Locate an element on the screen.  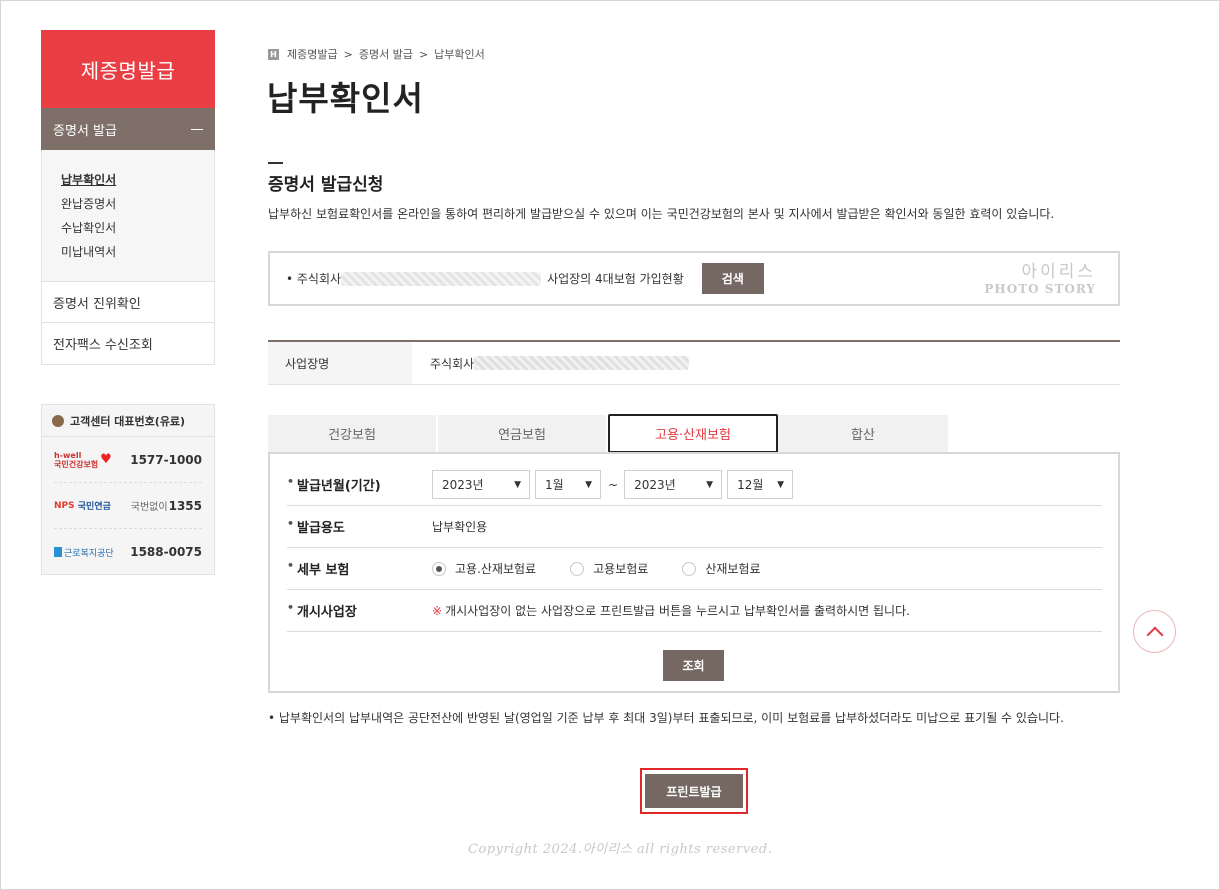
nhis-logo: h-well 국민건강보험 ♥ is located at coordinates (83, 460).